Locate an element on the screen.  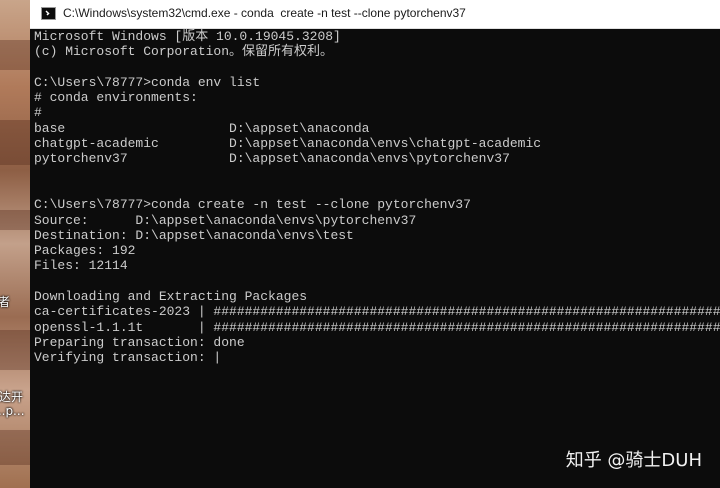
console-line: C:\Users\78777>conda env list is located at coordinates (147, 82).